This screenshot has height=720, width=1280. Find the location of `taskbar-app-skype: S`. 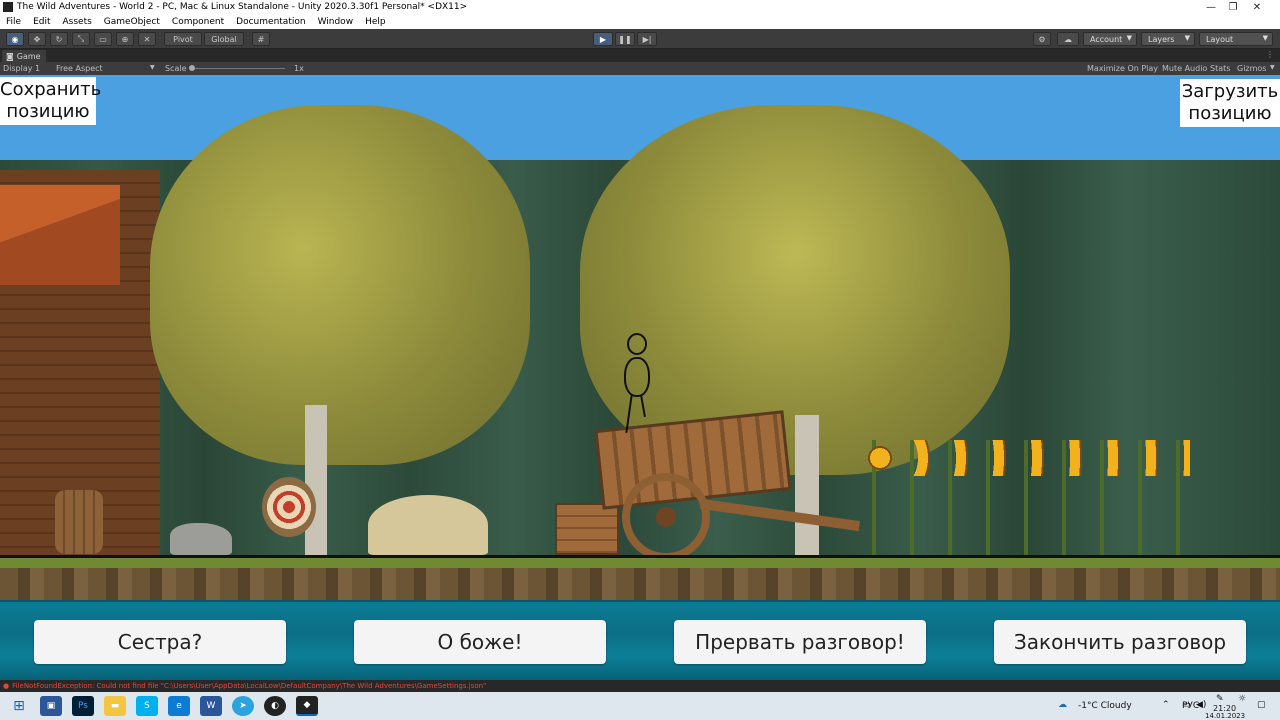

taskbar-app-skype: S is located at coordinates (147, 706).